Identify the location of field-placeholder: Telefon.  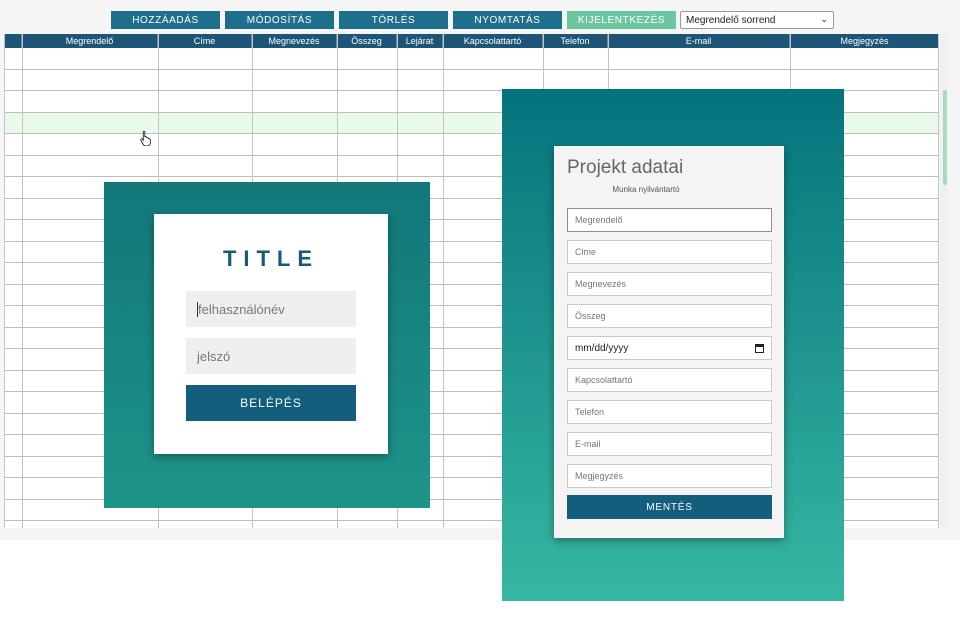
(590, 412).